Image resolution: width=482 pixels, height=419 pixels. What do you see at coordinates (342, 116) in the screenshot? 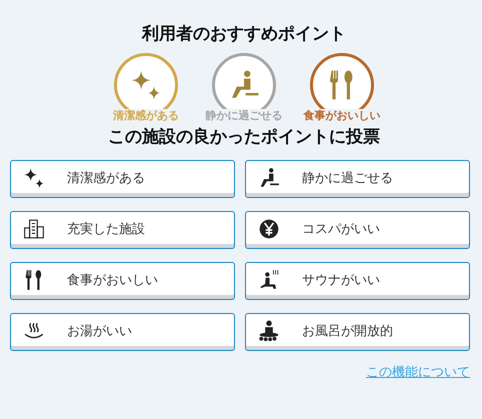
I see `badge-label: 食事がおいしい` at bounding box center [342, 116].